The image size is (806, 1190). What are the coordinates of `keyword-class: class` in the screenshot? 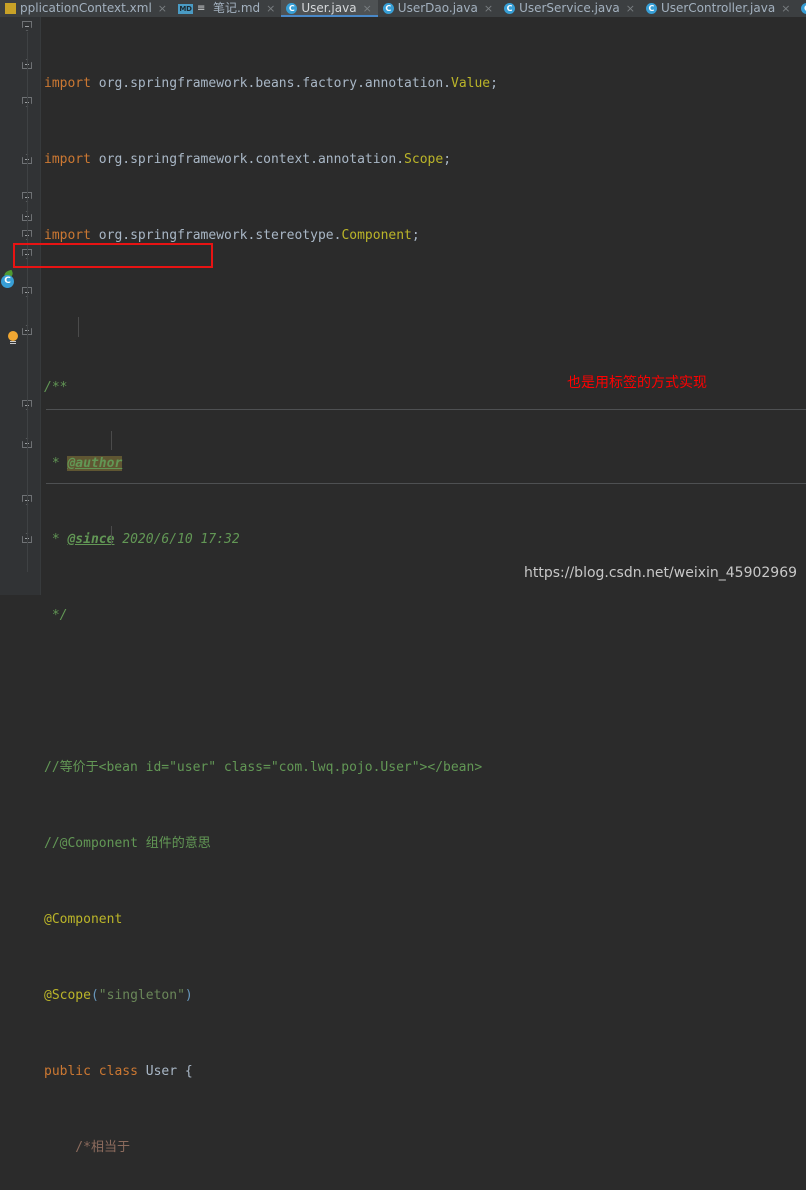 It's located at (118, 1071).